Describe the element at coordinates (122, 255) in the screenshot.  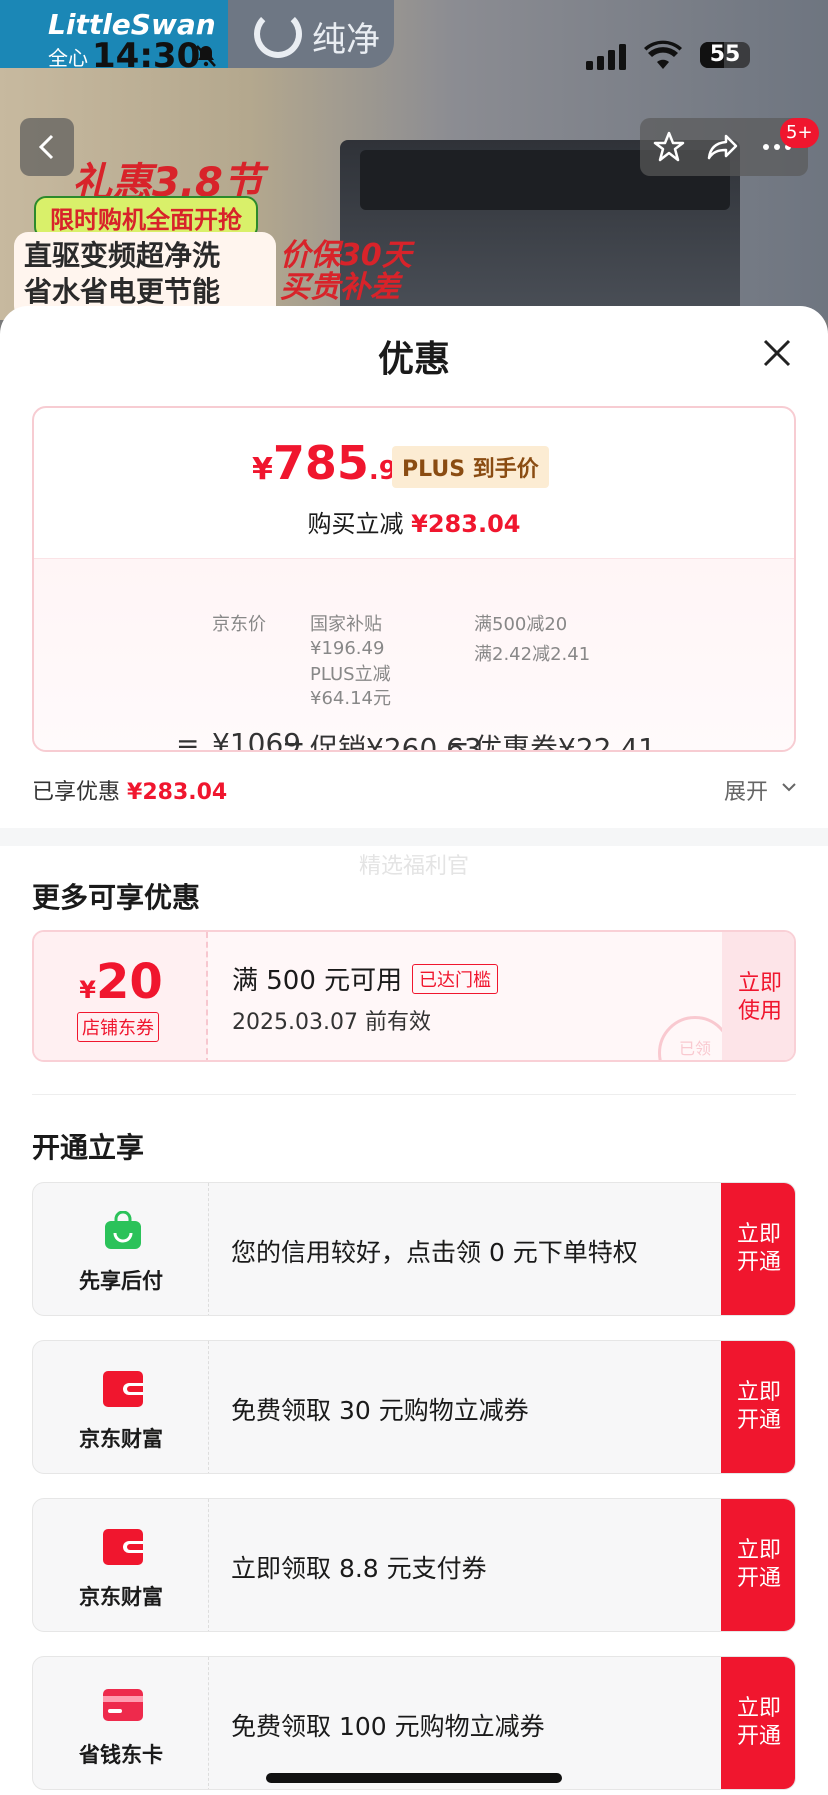
I see `promo-line-1: 直驱变频超净洗` at that location.